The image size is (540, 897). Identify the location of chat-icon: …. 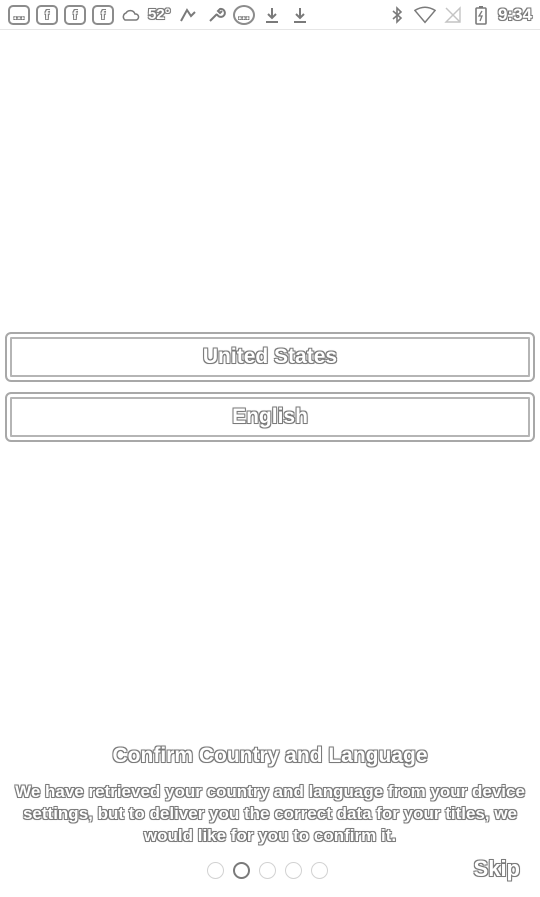
(19, 14).